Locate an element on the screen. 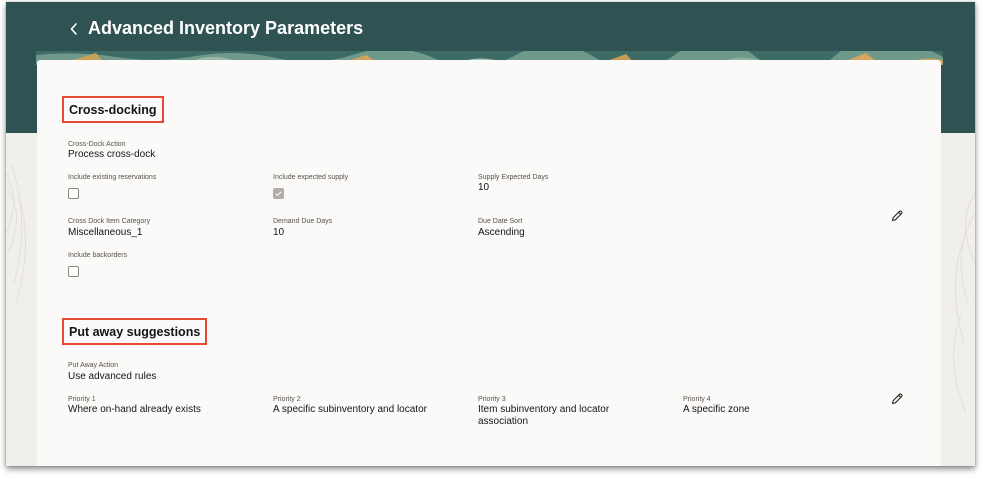 Image resolution: width=986 pixels, height=482 pixels. include-backorders-label: Include backorders is located at coordinates (98, 255).